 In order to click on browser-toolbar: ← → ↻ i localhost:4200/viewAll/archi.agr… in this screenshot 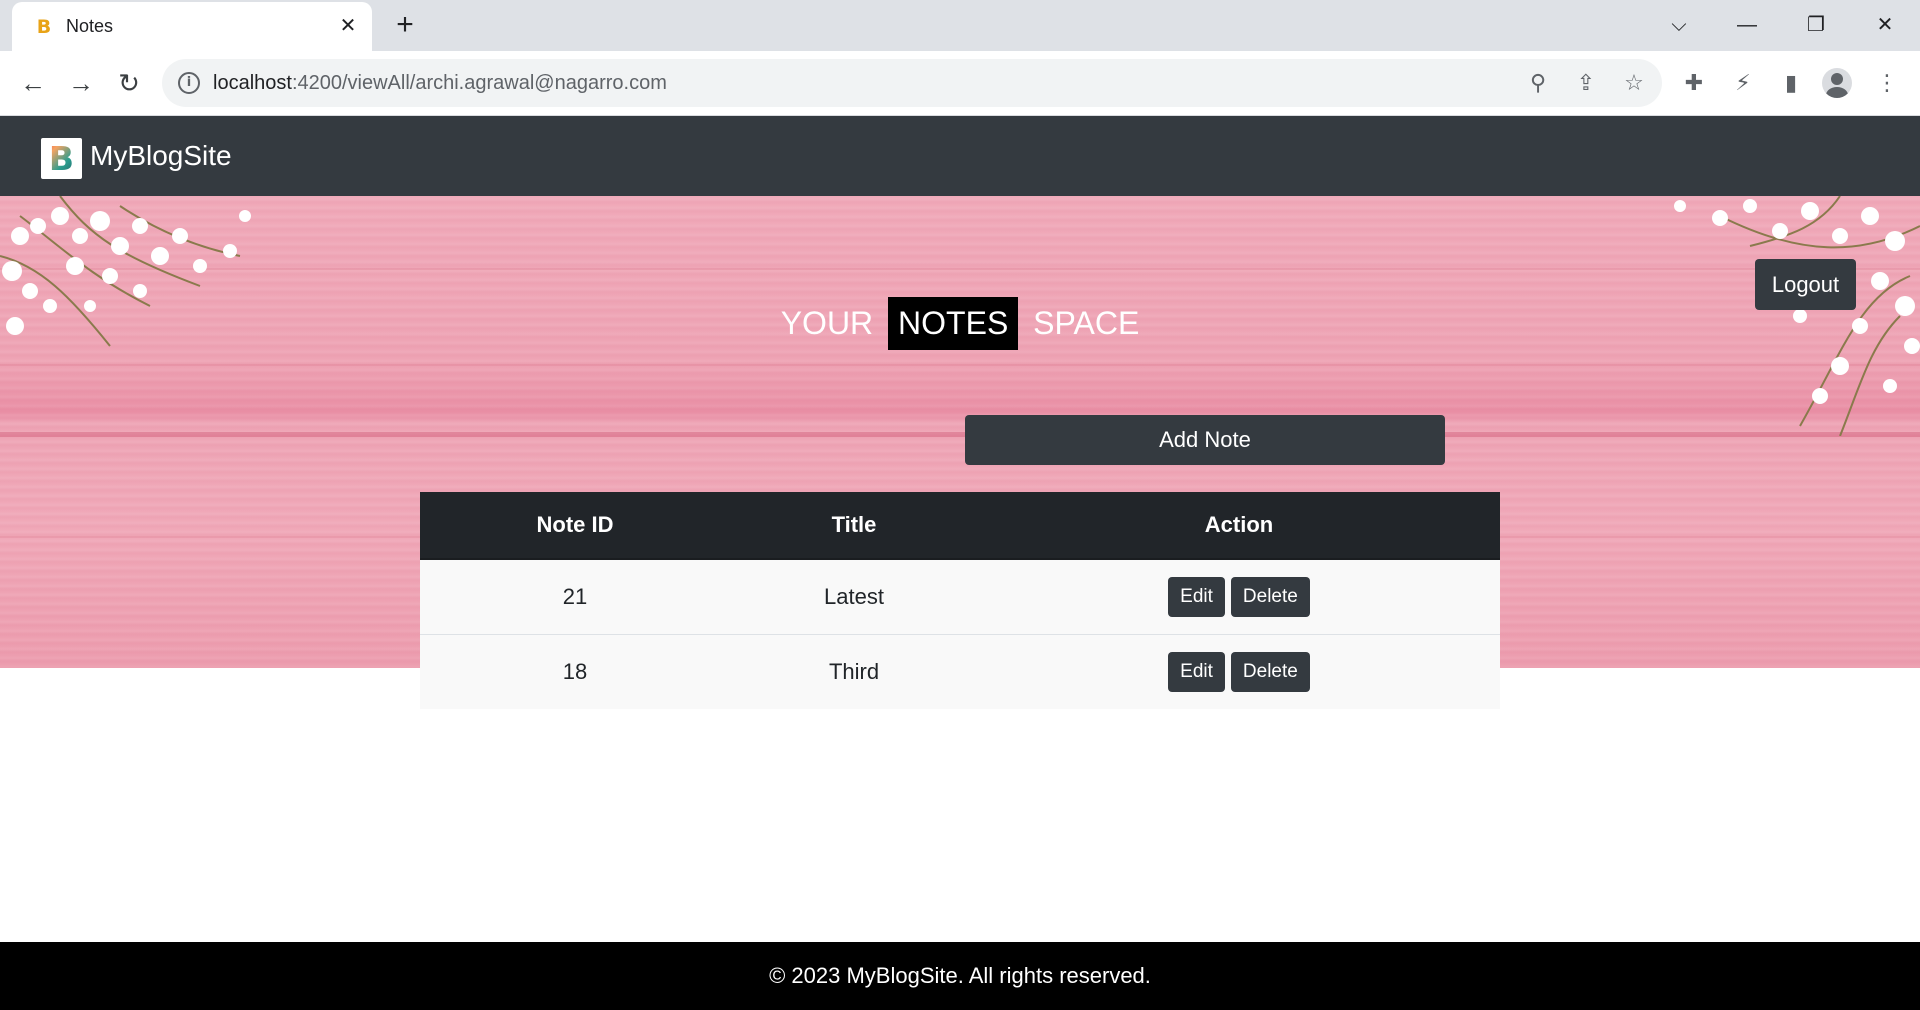, I will do `click(960, 83)`.